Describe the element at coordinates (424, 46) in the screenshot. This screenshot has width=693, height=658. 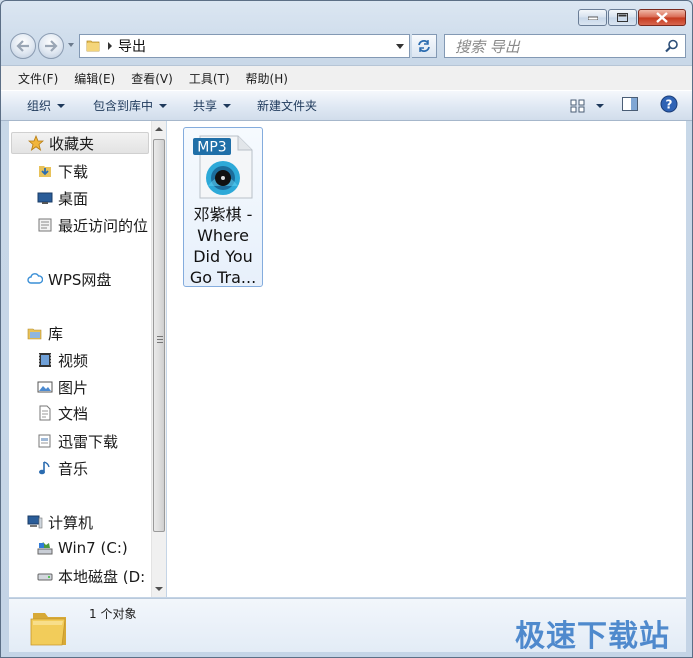
I see `refresh-button` at that location.